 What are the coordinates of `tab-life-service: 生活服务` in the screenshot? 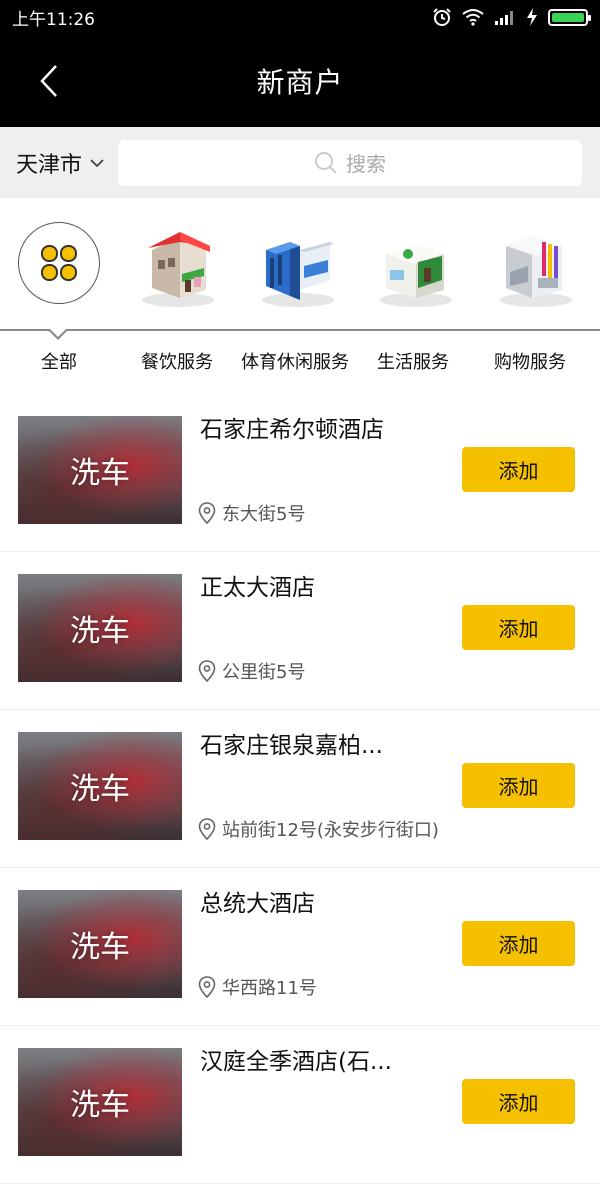 It's located at (413, 361).